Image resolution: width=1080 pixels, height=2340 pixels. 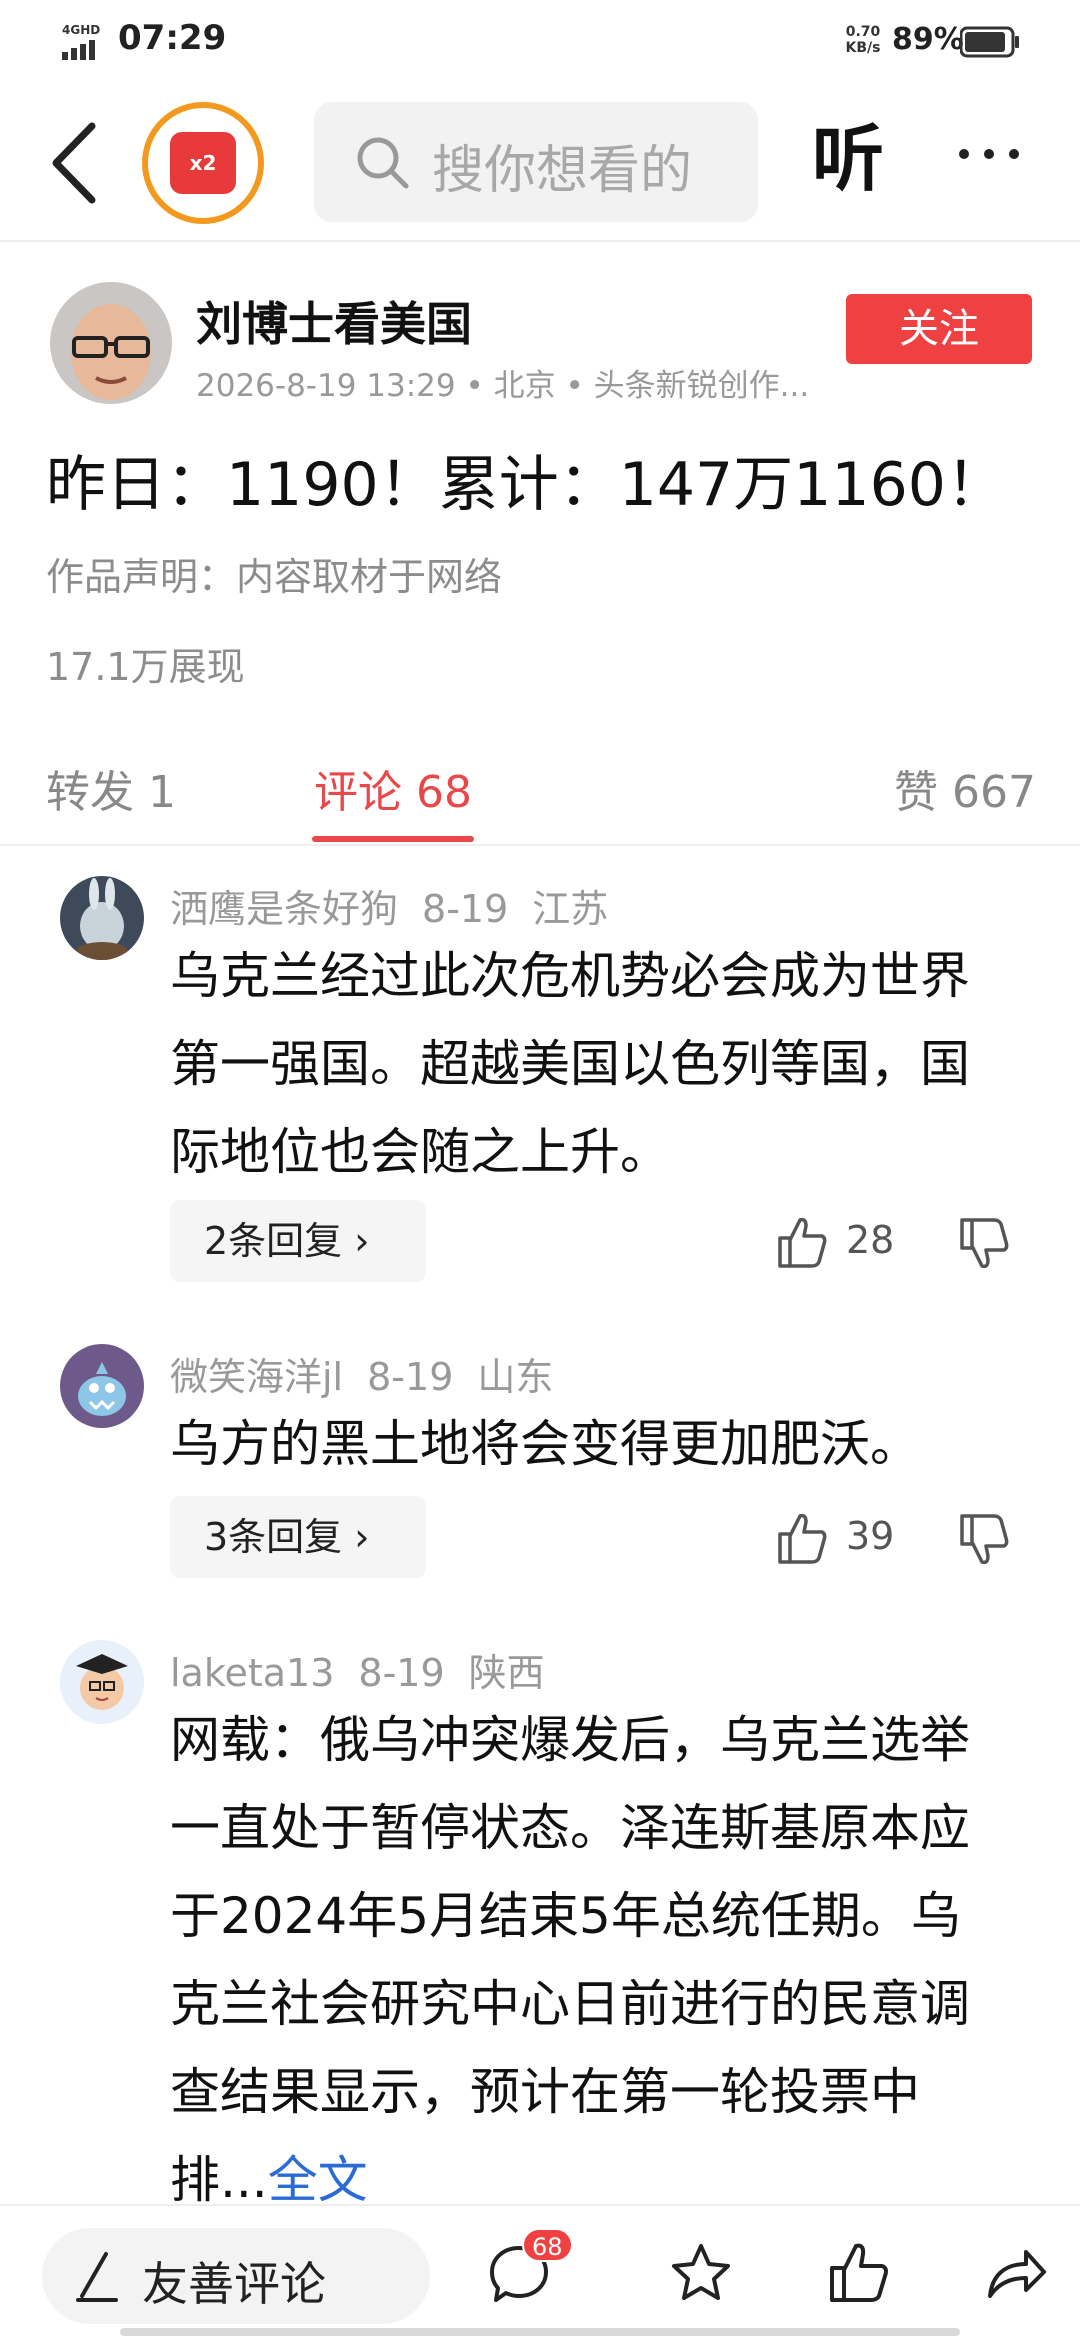 What do you see at coordinates (701, 2273) in the screenshot?
I see `star-icon` at bounding box center [701, 2273].